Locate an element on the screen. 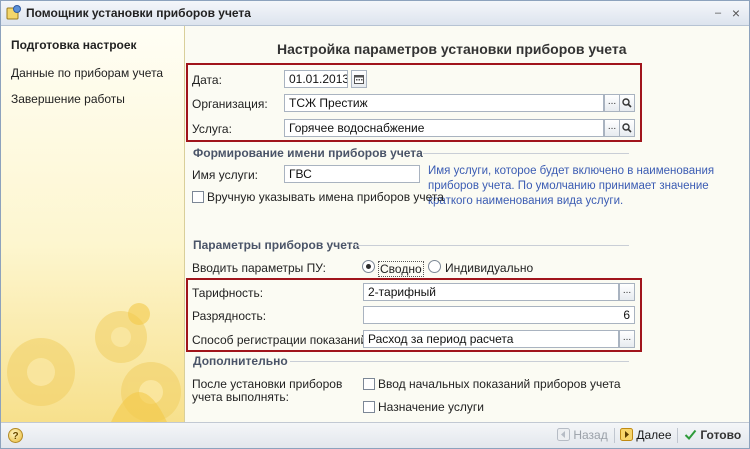 This screenshot has height=449, width=750. window-title: Помощник установки приборов учета is located at coordinates (138, 13).